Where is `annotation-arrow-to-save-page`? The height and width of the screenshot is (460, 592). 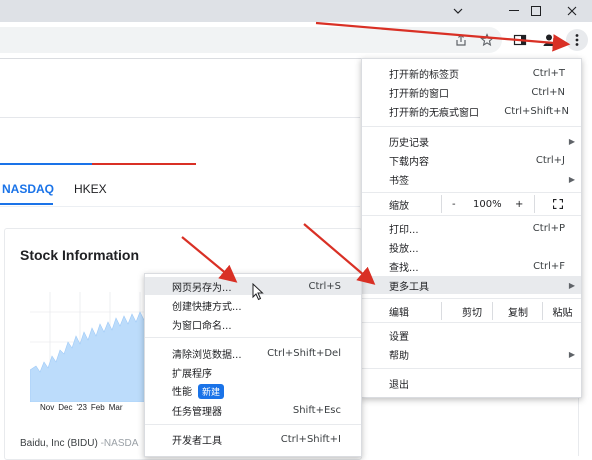 annotation-arrow-to-save-page is located at coordinates (209, 259).